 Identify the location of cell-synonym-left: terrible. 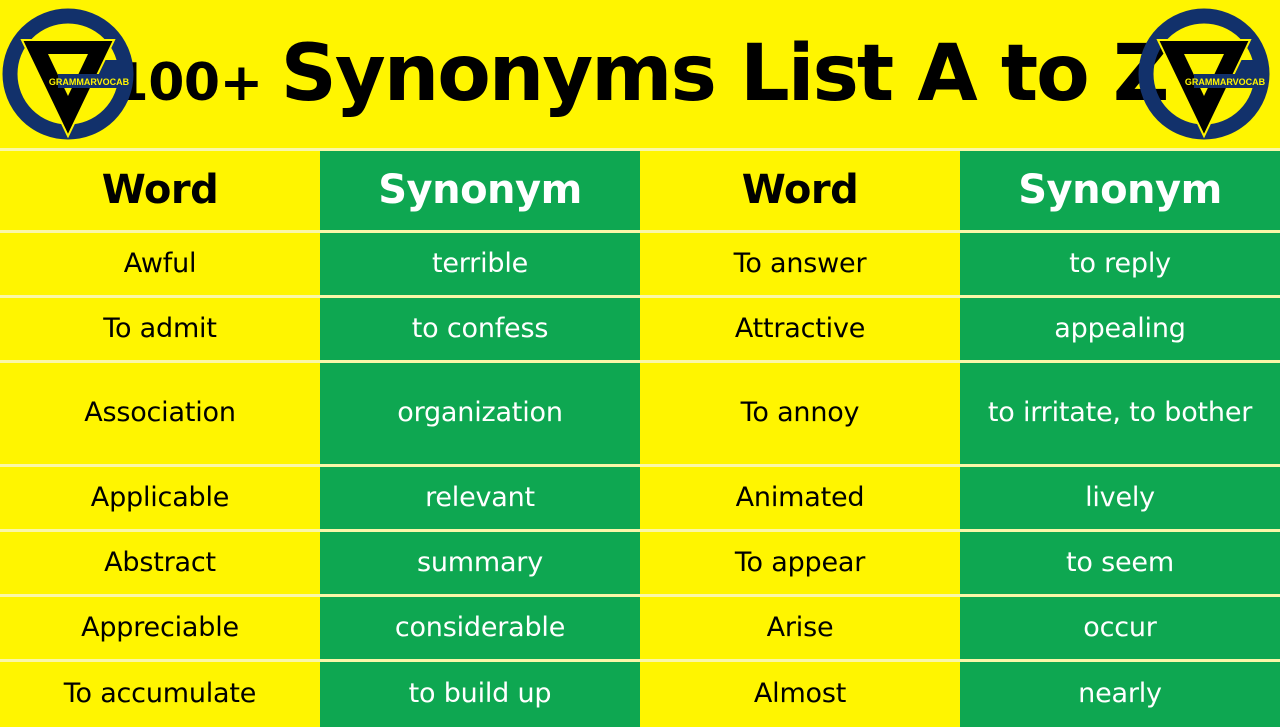
(480, 264).